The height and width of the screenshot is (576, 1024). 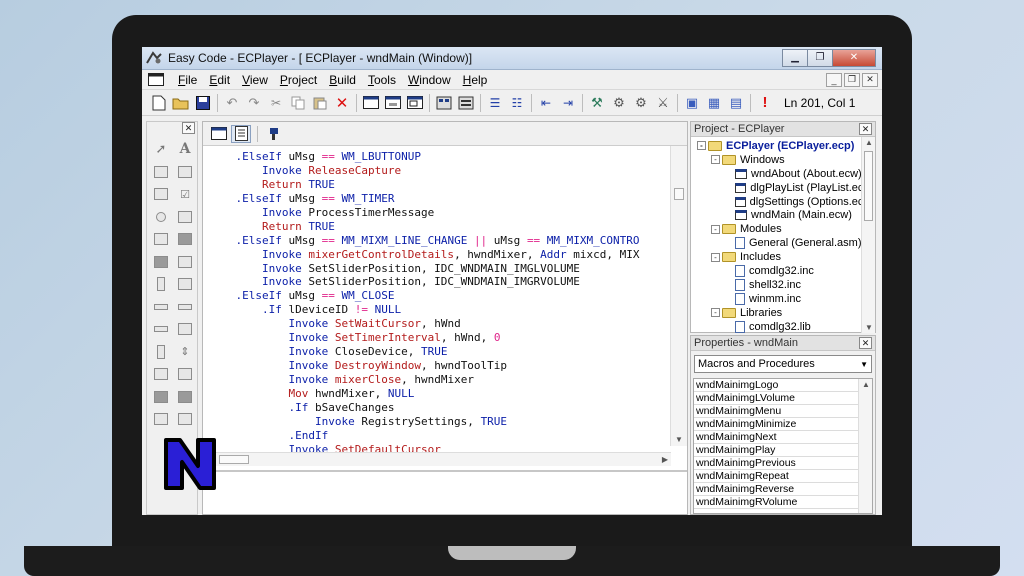 I want to click on scroll-up-arrow-icon: ▲, so click(x=869, y=142).